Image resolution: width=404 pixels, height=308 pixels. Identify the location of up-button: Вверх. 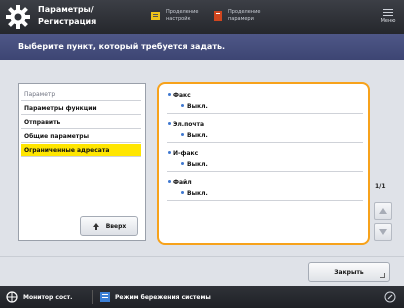
(109, 226).